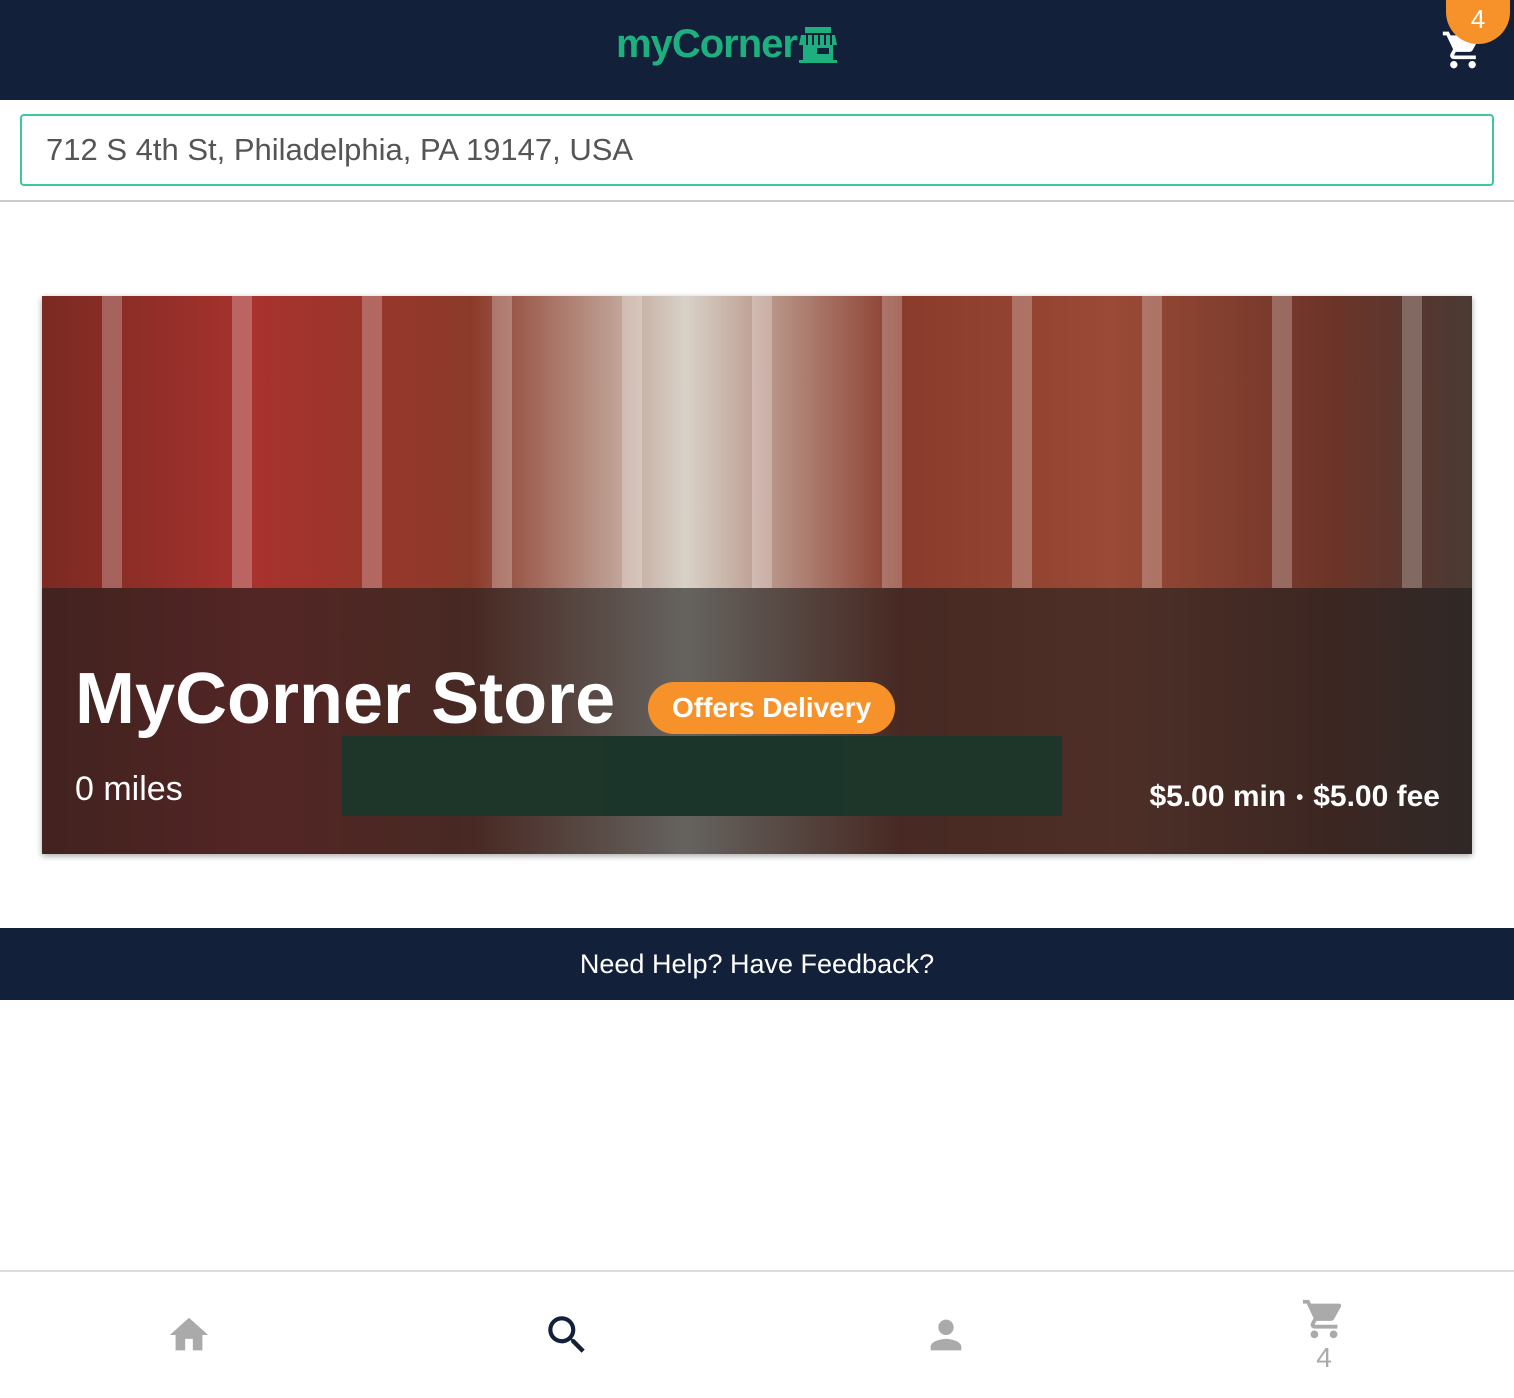  Describe the element at coordinates (757, 964) in the screenshot. I see `help-feedback-link: Need Help? Have Feedback?` at that location.